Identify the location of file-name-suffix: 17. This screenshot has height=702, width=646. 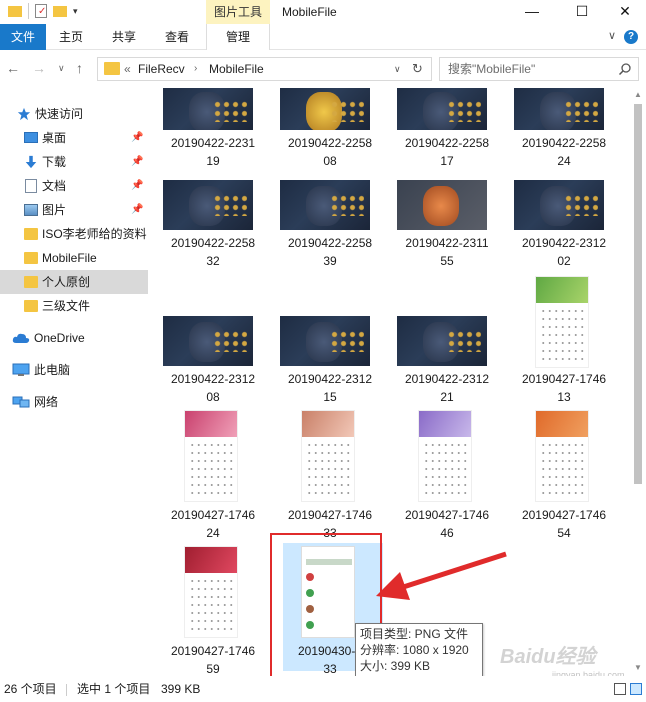
(447, 161).